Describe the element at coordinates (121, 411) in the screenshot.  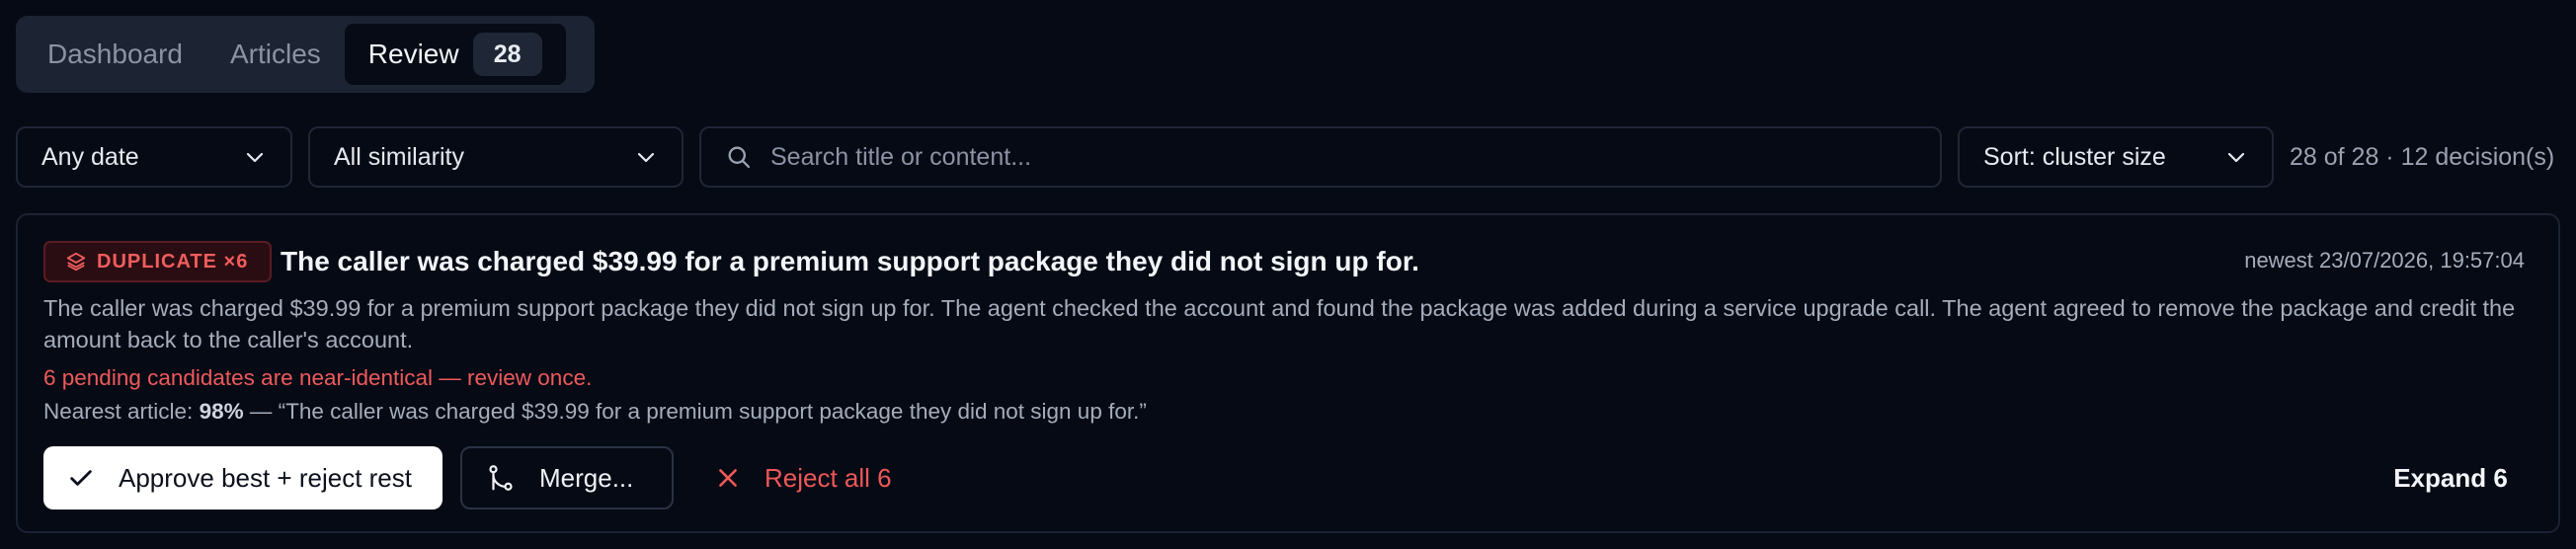
I see `nearest-article-prefix: Nearest article:` at that location.